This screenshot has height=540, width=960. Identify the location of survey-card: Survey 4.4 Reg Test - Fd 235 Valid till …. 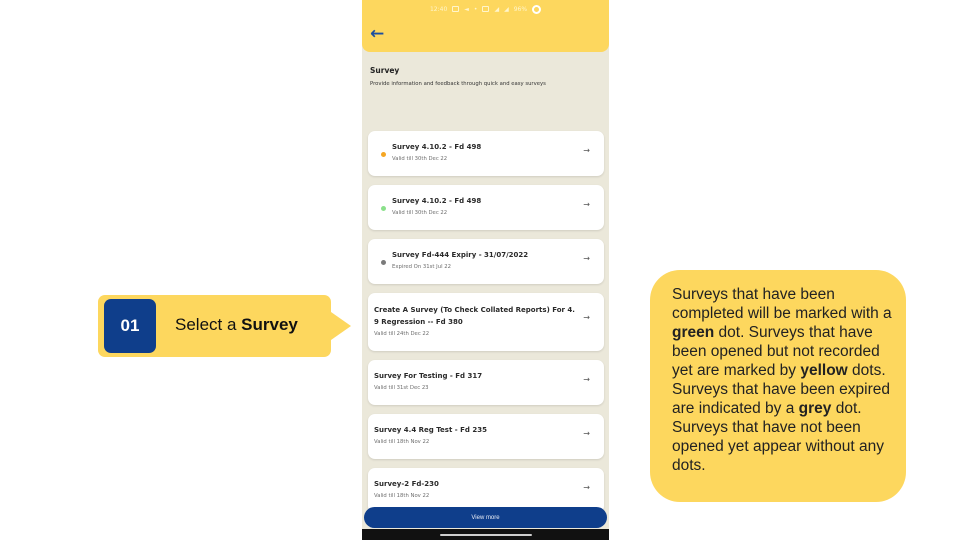
(486, 436).